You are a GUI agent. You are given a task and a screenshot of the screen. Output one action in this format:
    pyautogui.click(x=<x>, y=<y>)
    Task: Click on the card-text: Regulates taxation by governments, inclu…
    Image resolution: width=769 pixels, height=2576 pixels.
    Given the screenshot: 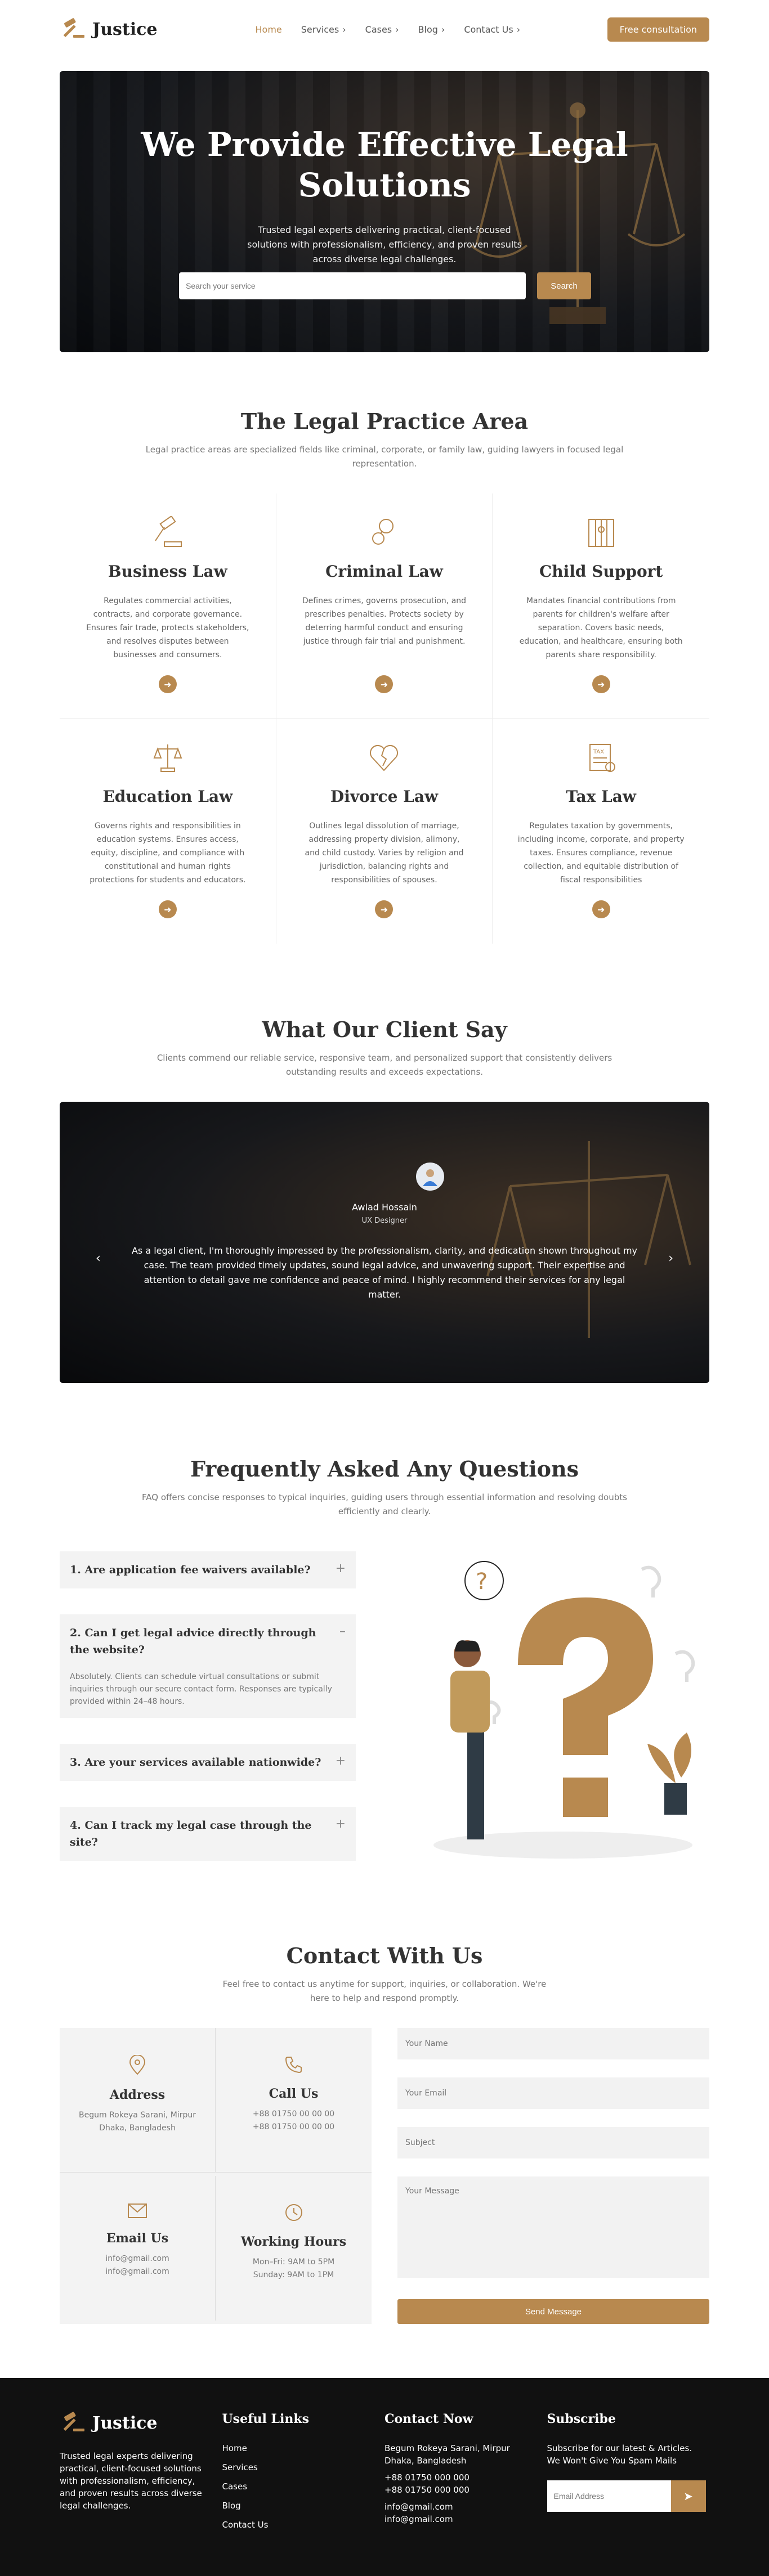 What is the action you would take?
    pyautogui.click(x=601, y=853)
    